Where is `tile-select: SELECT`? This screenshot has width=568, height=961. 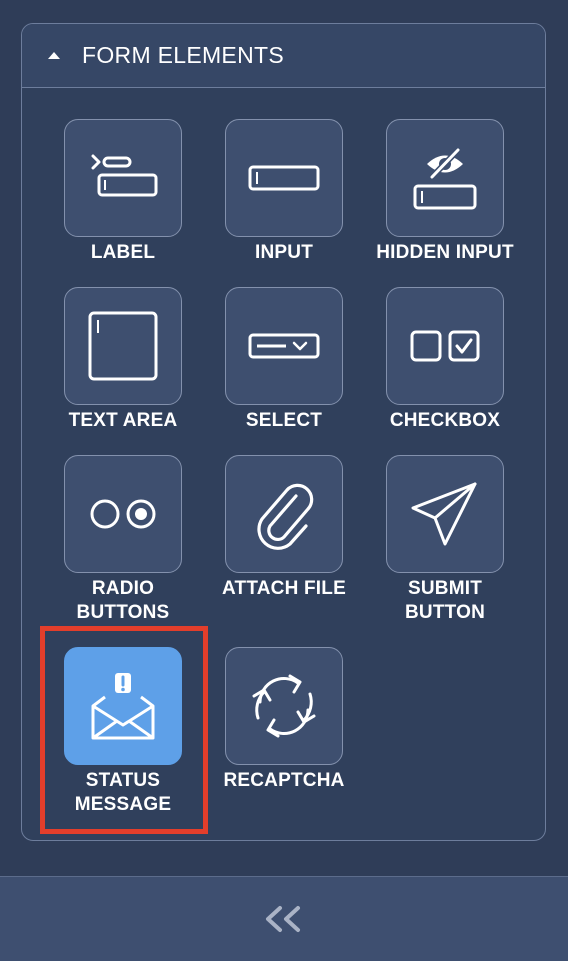
tile-select: SELECT is located at coordinates (284, 360).